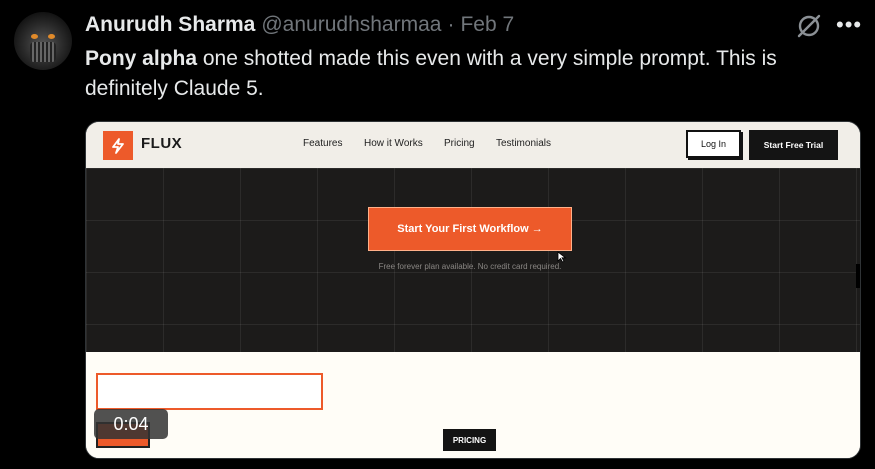  Describe the element at coordinates (131, 424) in the screenshot. I see `video-timestamp: 0:04` at that location.